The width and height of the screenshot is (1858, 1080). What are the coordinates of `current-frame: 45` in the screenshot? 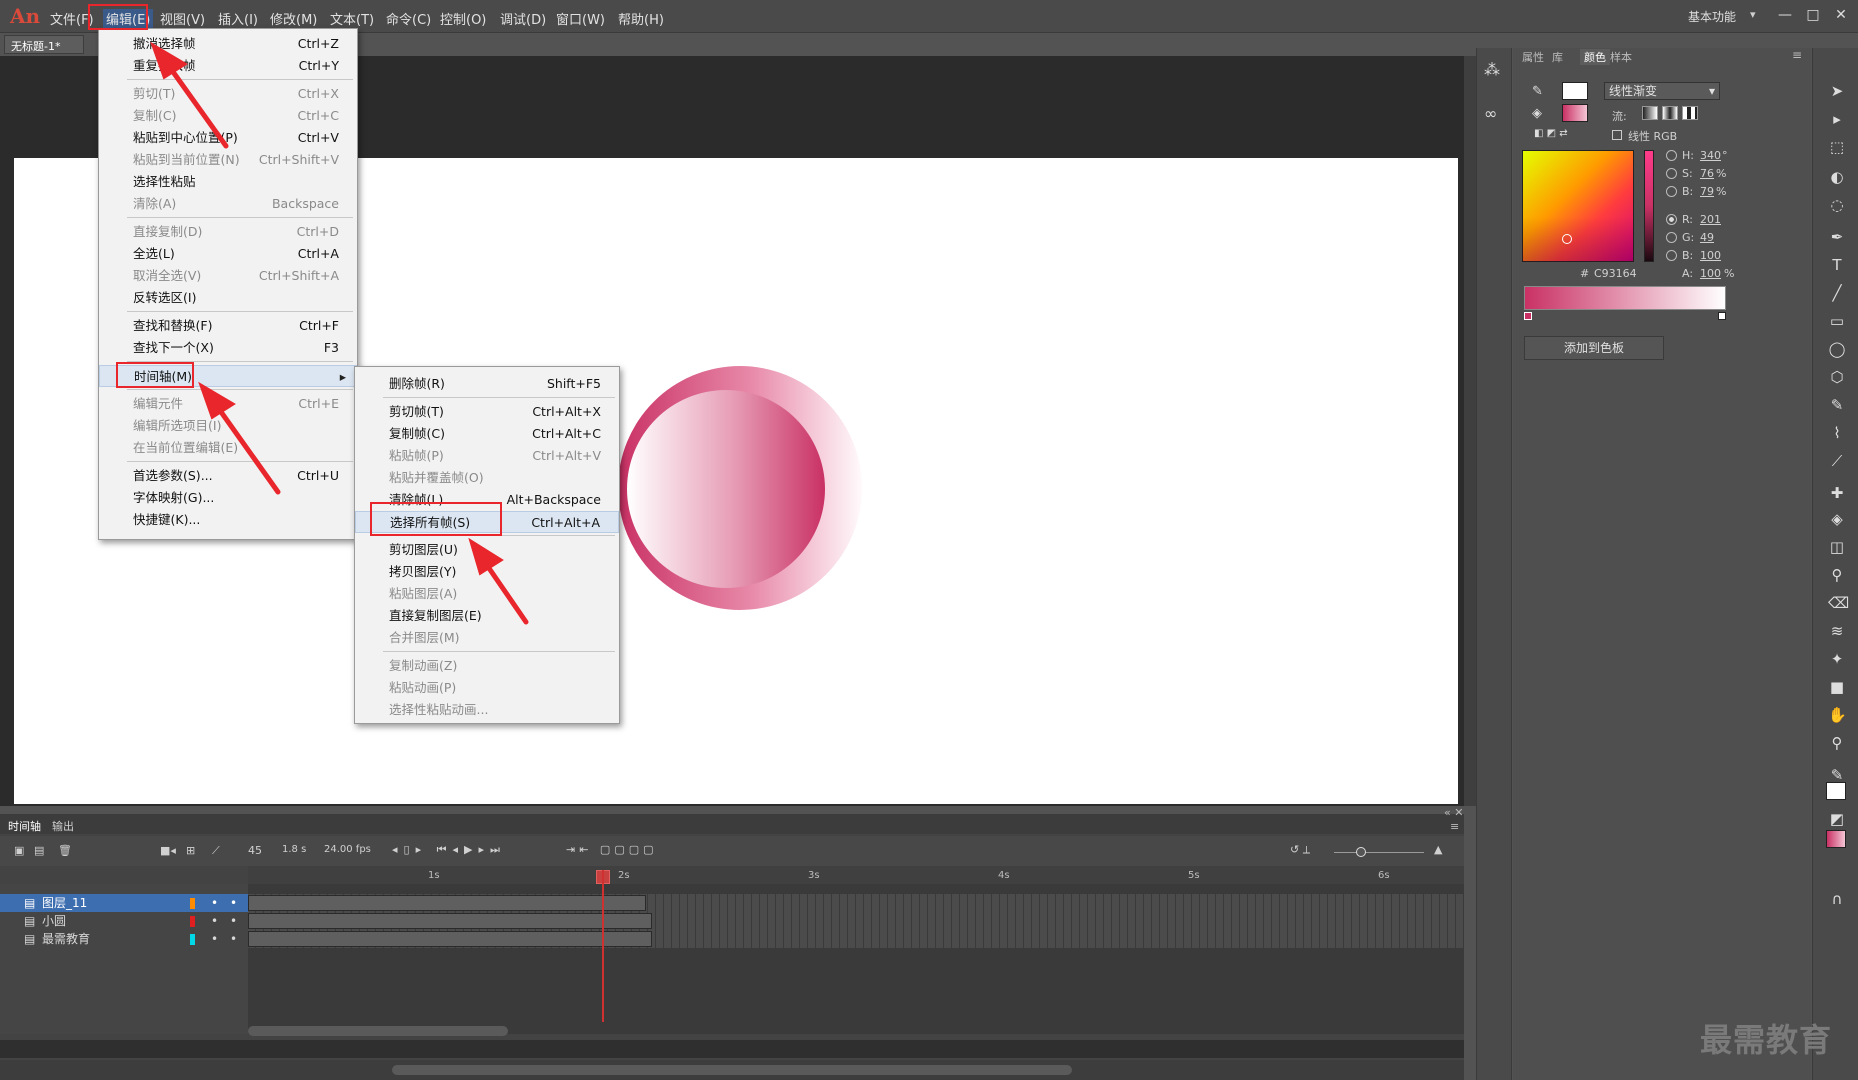 It's located at (255, 850).